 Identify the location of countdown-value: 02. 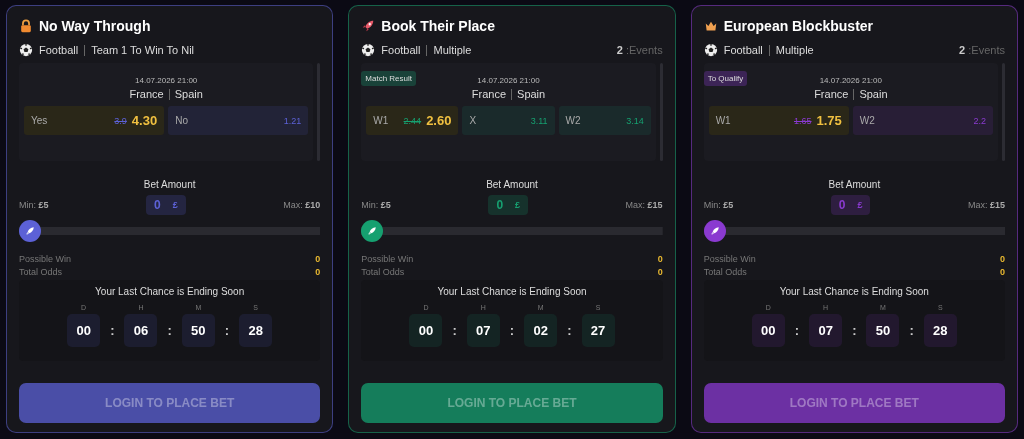
(541, 330).